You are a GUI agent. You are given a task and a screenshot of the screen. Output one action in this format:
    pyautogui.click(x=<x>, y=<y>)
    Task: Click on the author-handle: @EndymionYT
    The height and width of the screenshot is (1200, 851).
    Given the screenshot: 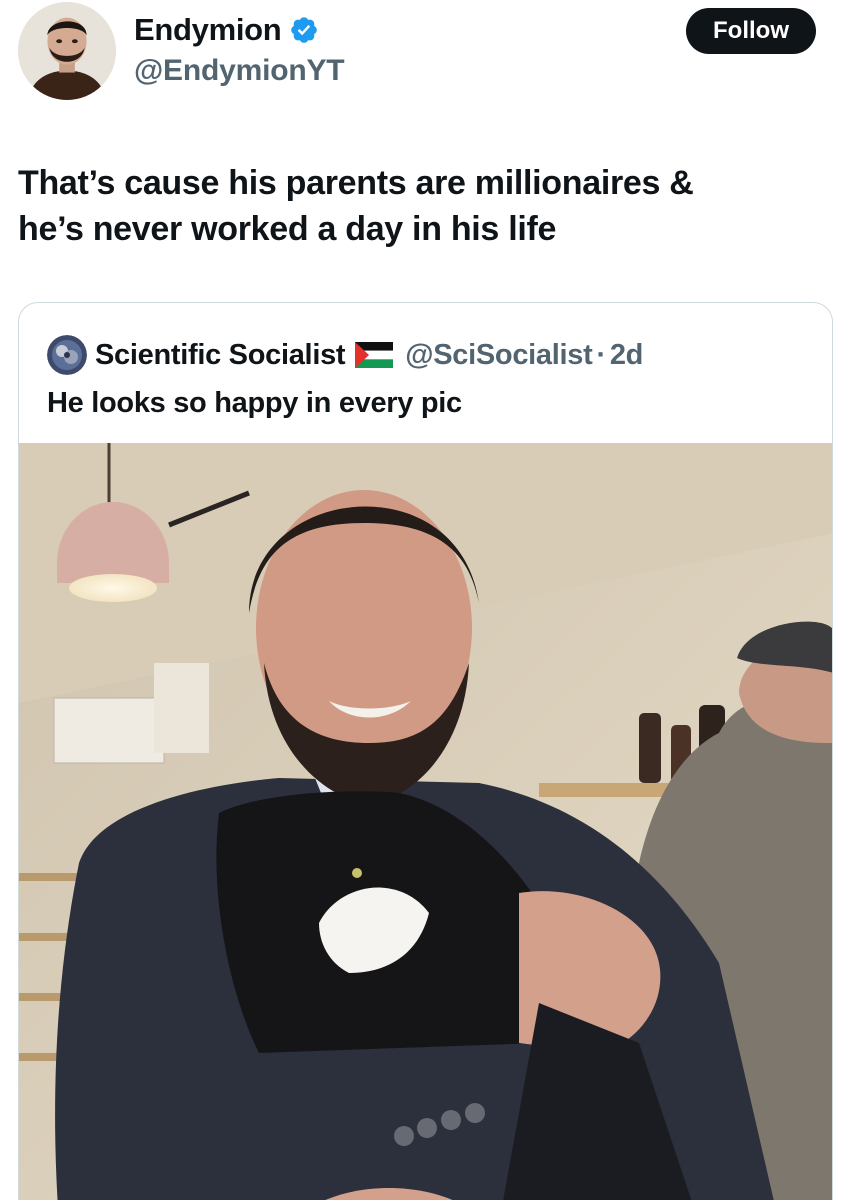 What is the action you would take?
    pyautogui.click(x=239, y=71)
    